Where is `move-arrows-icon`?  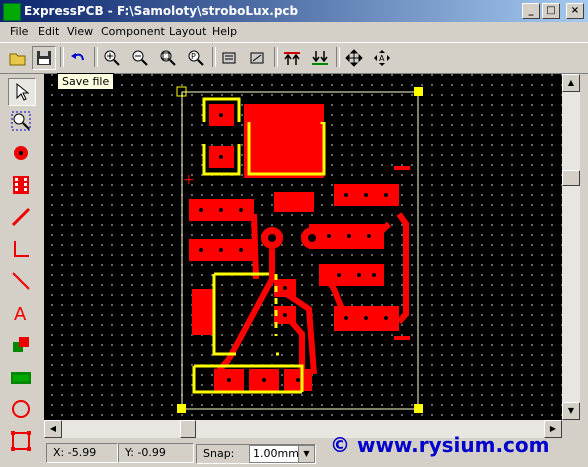
move-arrows-icon is located at coordinates (354, 58).